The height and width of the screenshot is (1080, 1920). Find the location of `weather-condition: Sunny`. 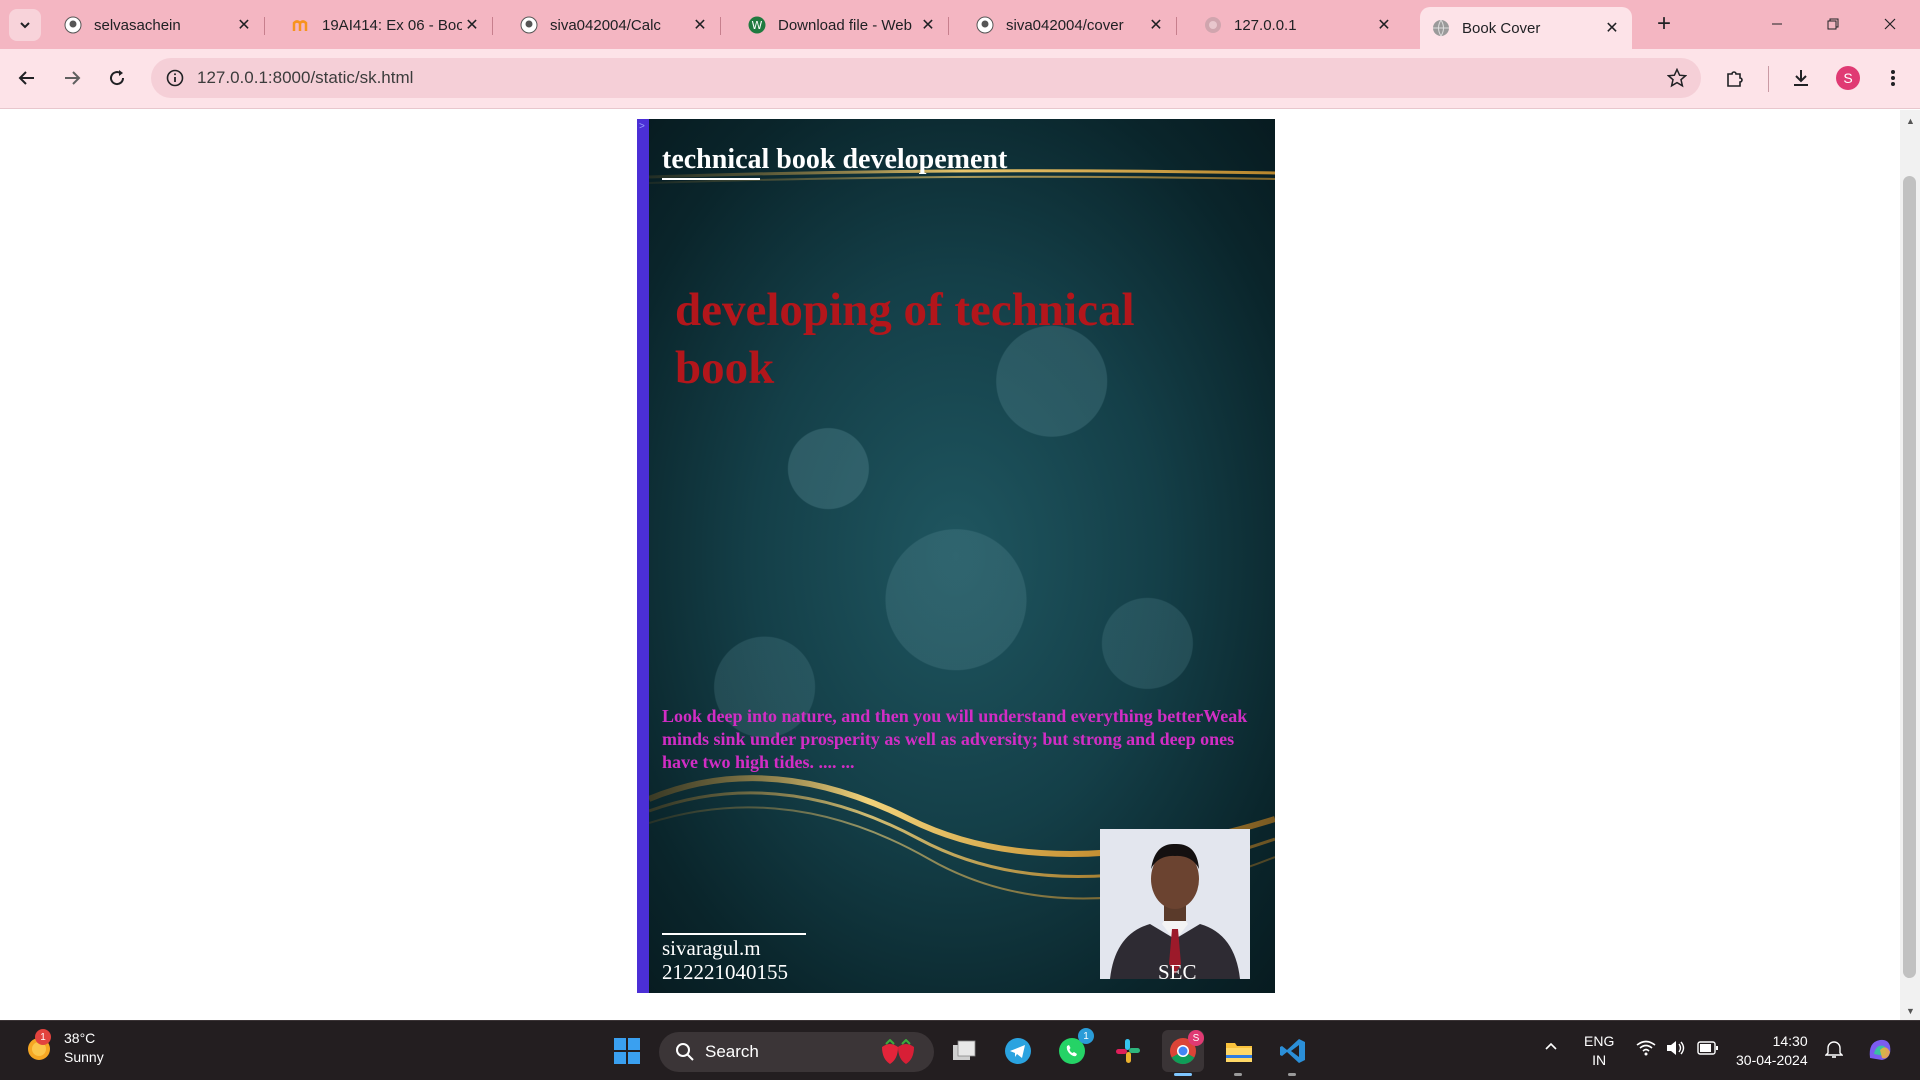

weather-condition: Sunny is located at coordinates (84, 1057).